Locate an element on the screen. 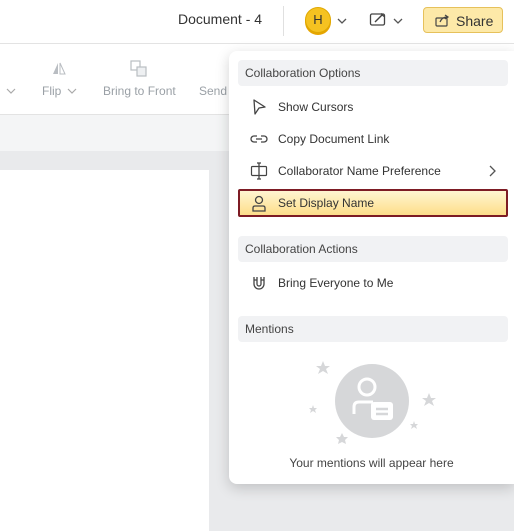 This screenshot has height=531, width=514. menu-item-show-cursors: Show Cursors is located at coordinates (373, 107).